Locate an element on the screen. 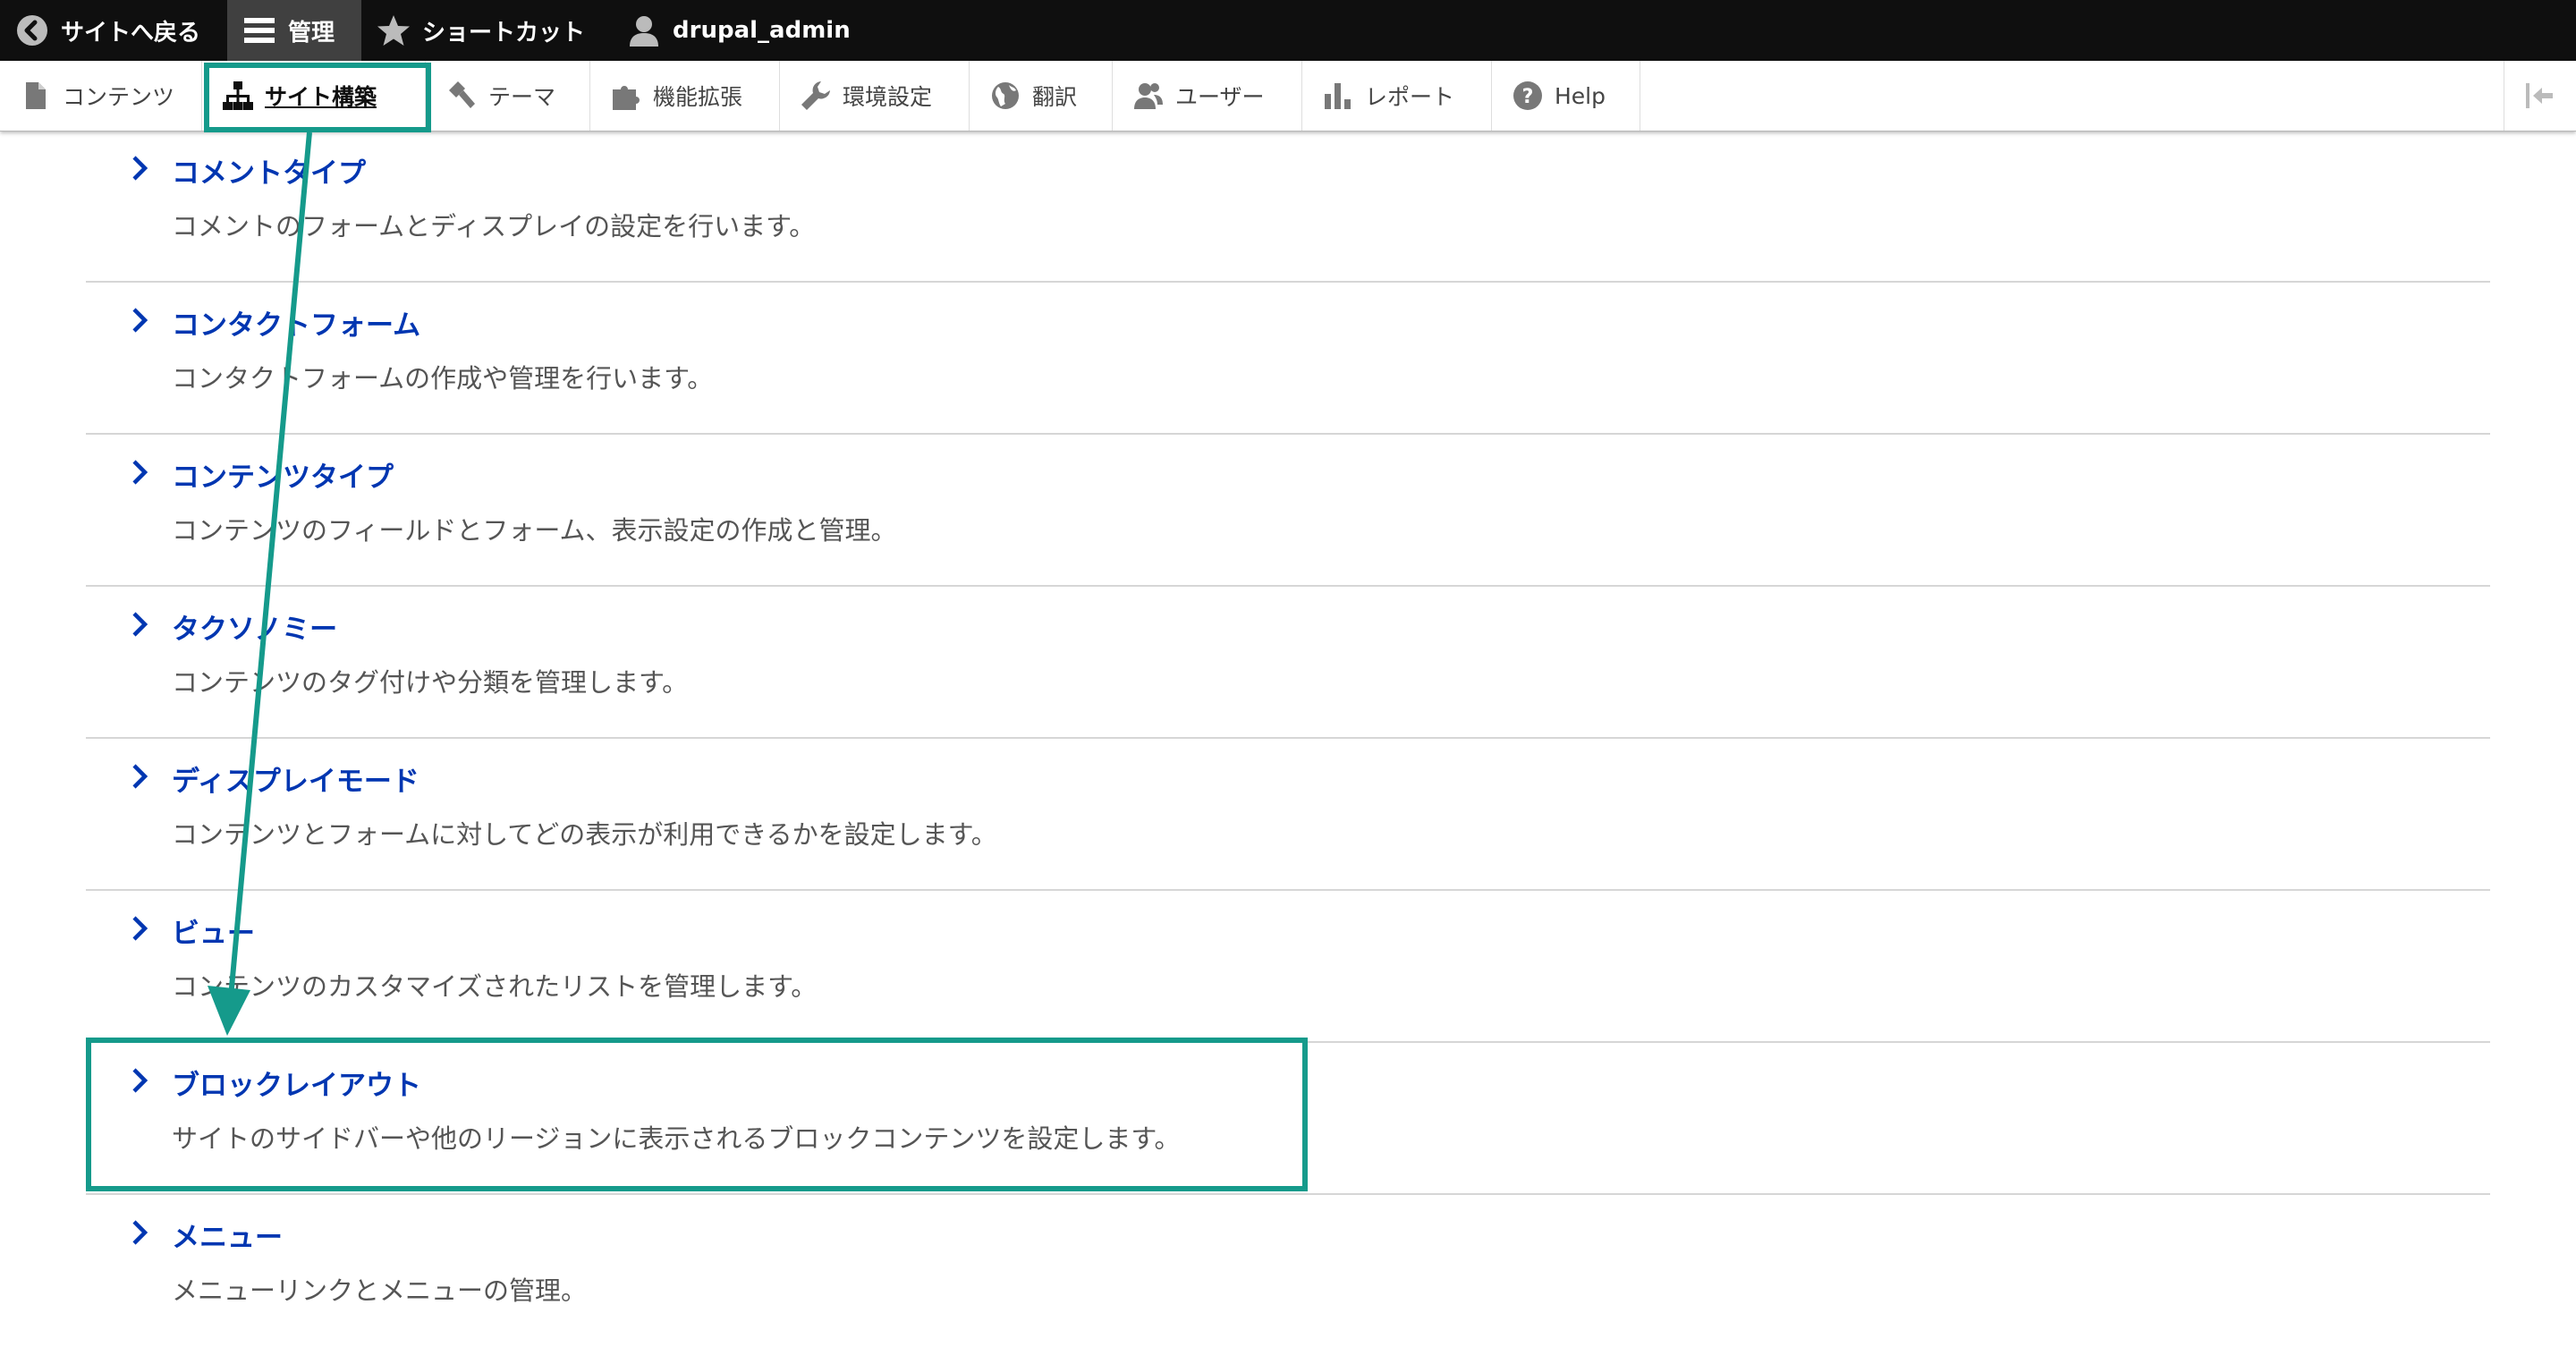 The height and width of the screenshot is (1347, 2576). tab-label: 機能拡張 is located at coordinates (698, 97).